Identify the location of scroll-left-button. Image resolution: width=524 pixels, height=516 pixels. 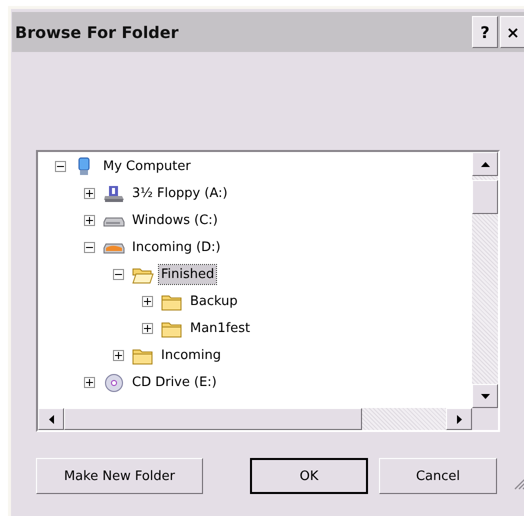
(51, 419).